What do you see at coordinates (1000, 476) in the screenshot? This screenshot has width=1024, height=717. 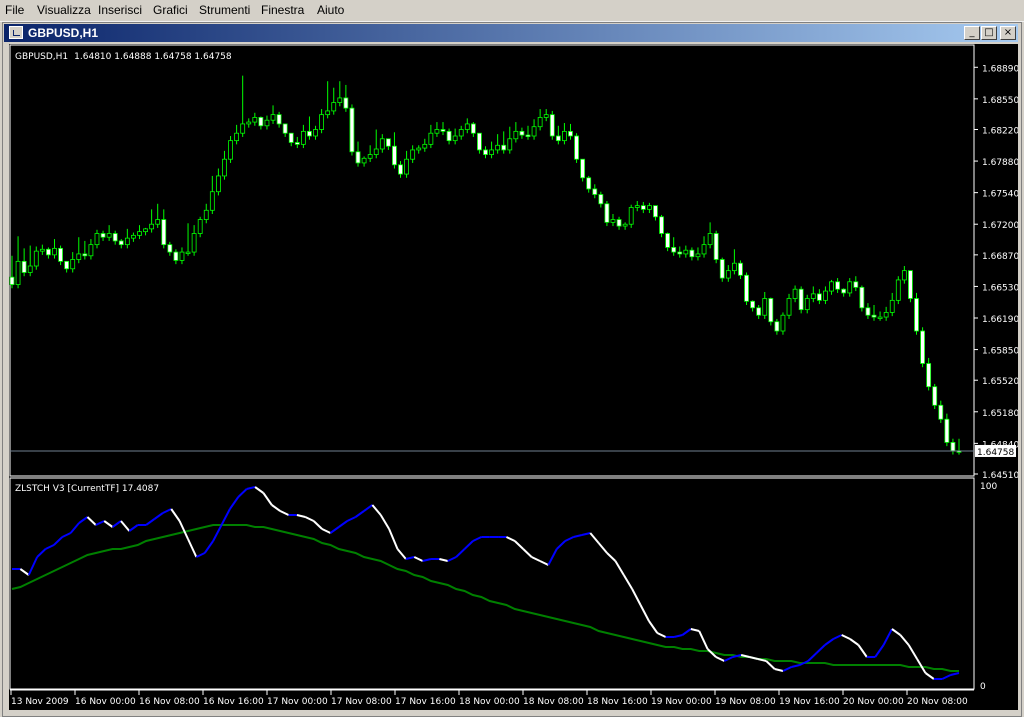 I see `price-tick-label: 1.64510` at bounding box center [1000, 476].